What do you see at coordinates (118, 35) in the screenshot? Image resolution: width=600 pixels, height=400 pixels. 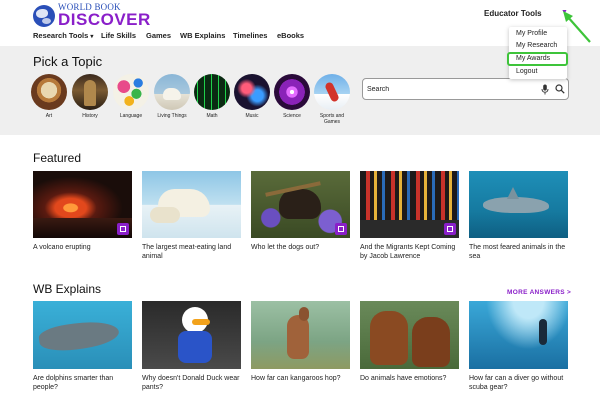 I see `nav-life-skills: Life Skills` at bounding box center [118, 35].